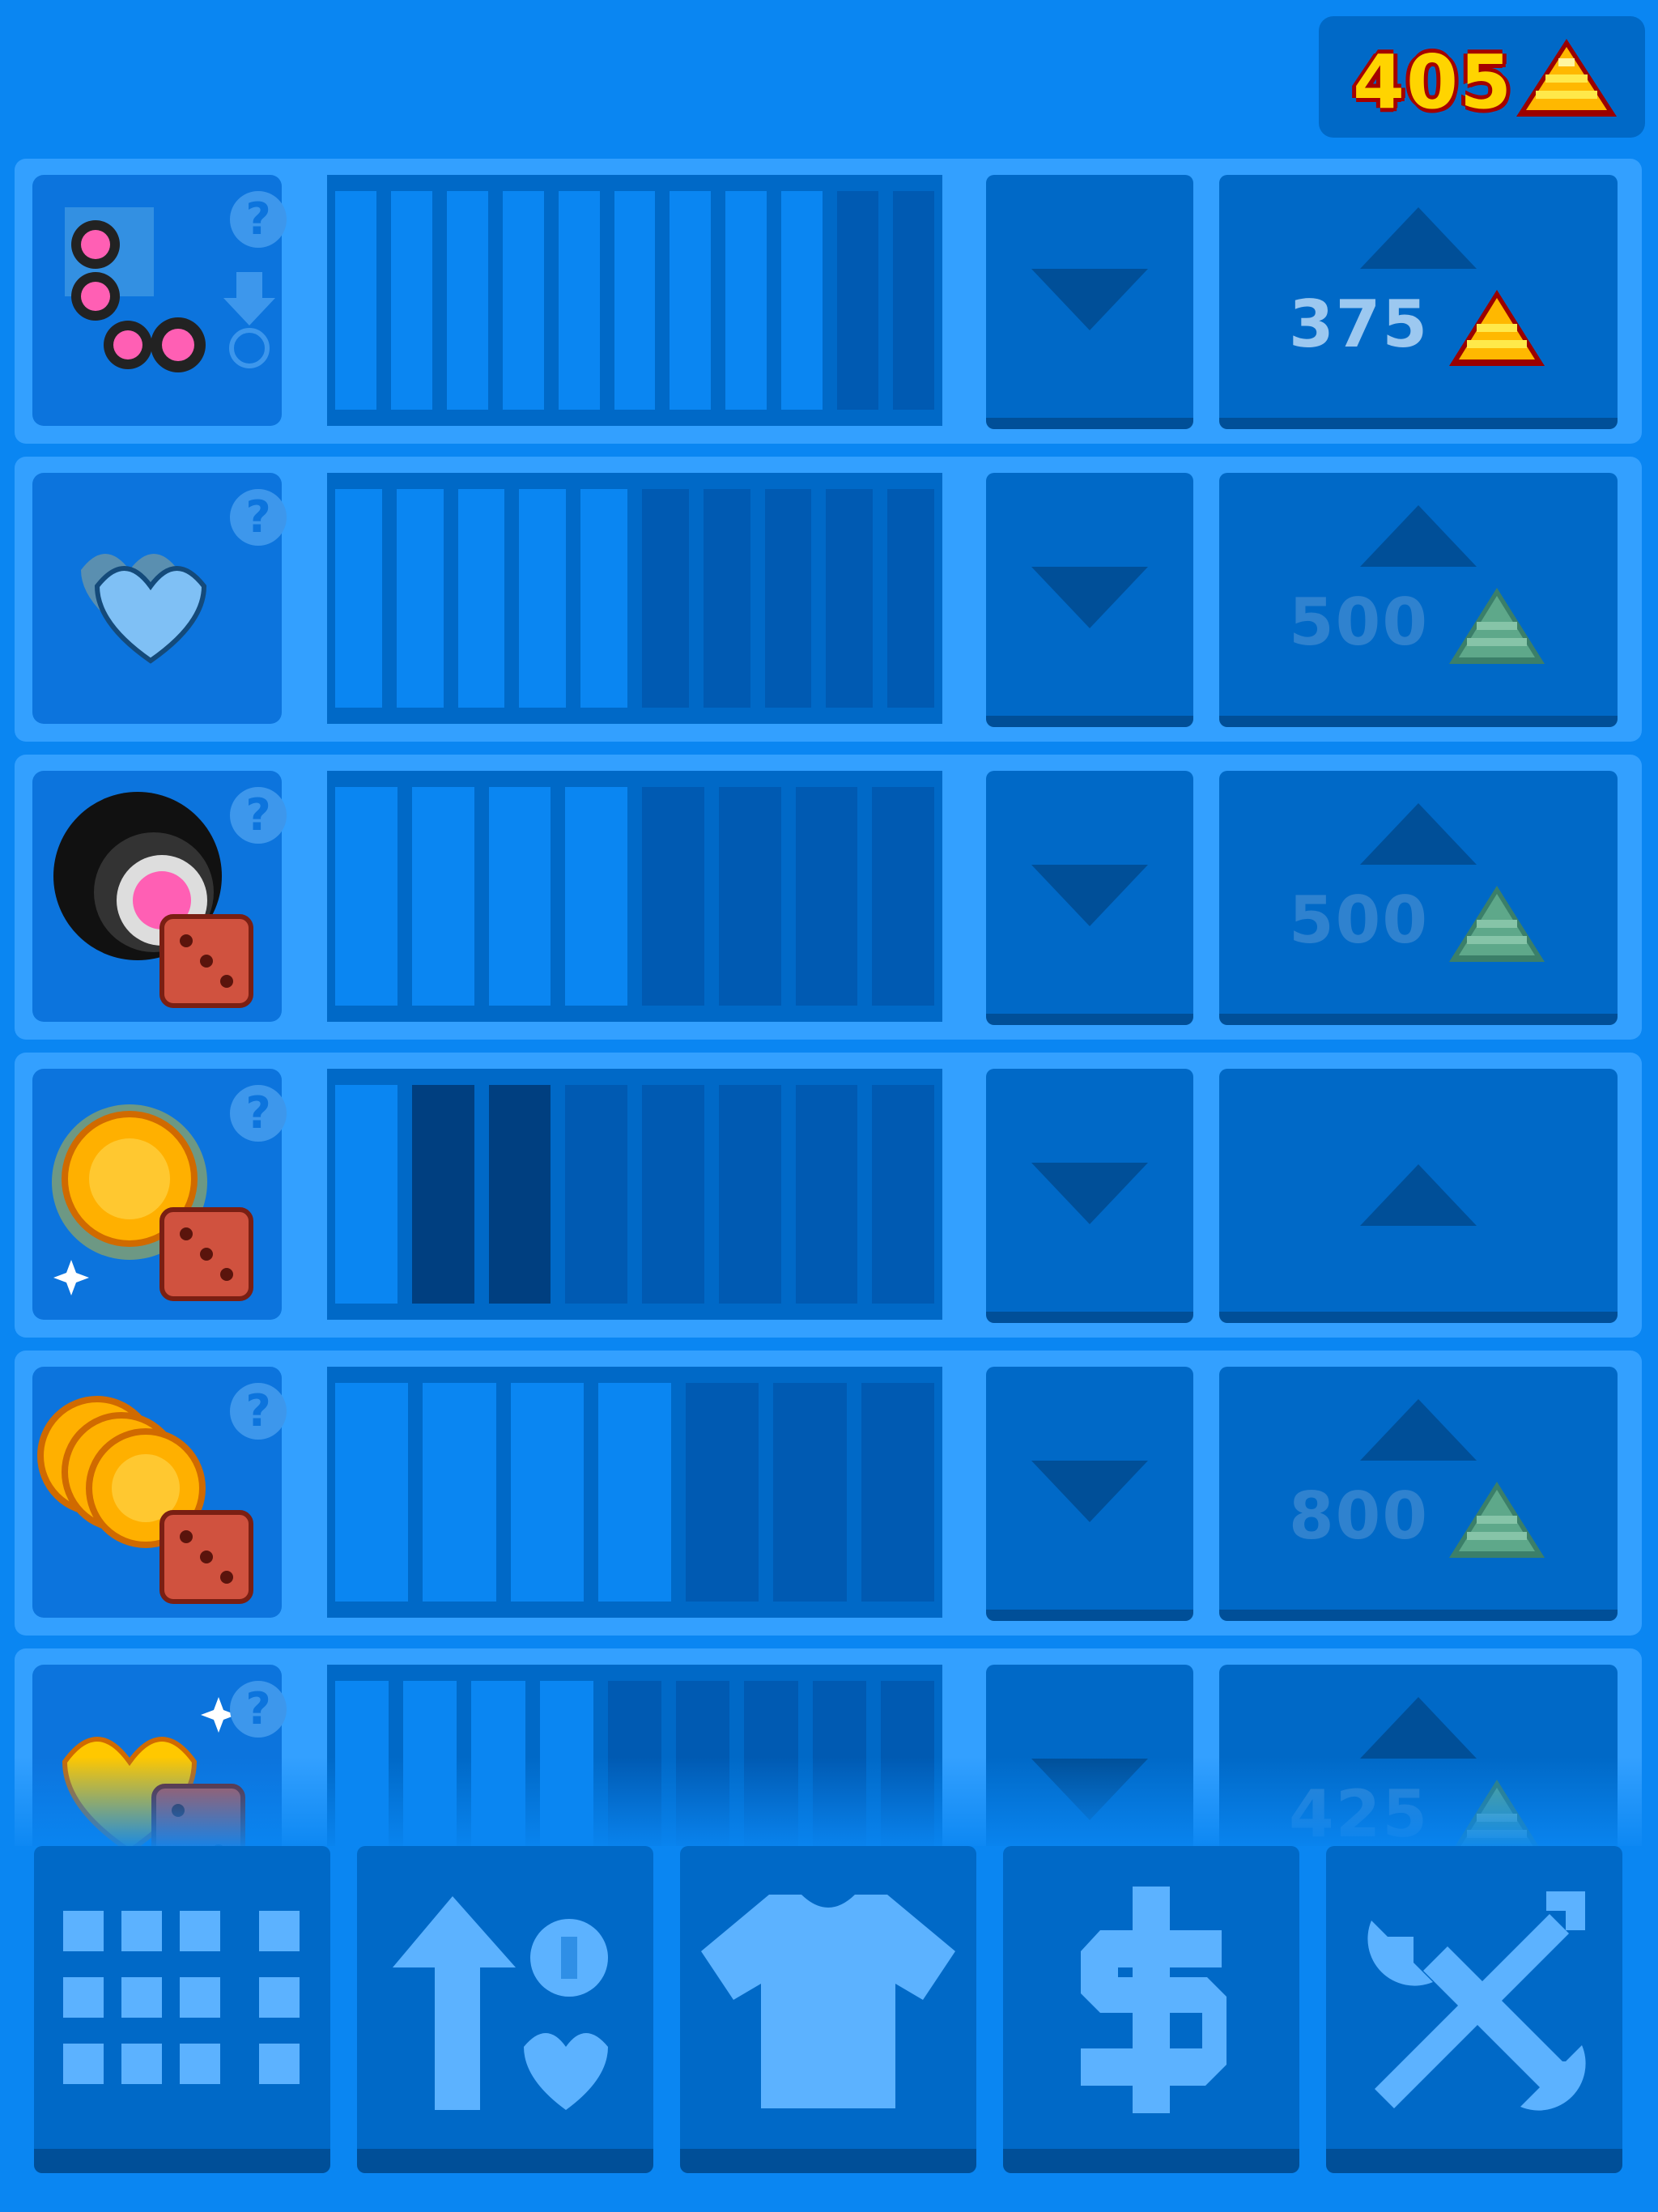  Describe the element at coordinates (1359, 324) in the screenshot. I see `upgrade-price: 375` at that location.